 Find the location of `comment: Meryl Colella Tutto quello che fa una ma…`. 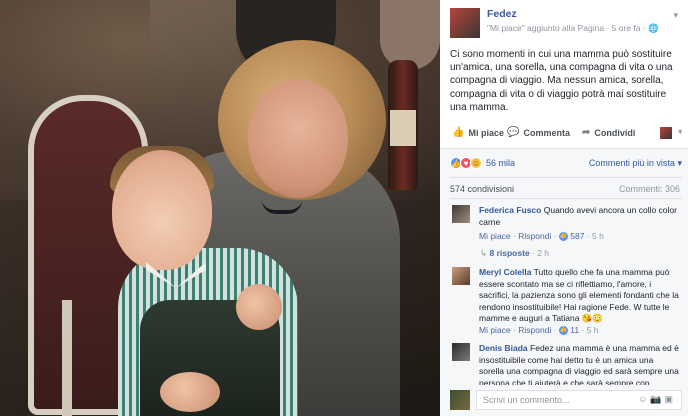

comment: Meryl Colella Tutto quello che fa una ma… is located at coordinates (566, 302).